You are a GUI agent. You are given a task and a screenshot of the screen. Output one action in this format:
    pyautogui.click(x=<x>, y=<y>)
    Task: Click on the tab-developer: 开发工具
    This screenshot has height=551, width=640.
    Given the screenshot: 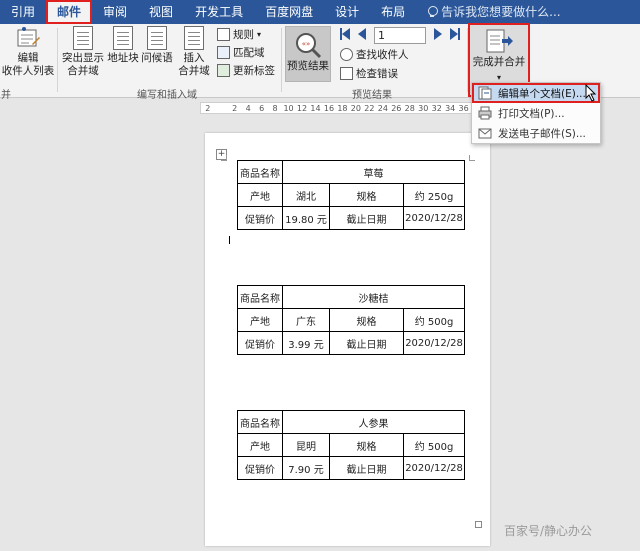 What is the action you would take?
    pyautogui.click(x=219, y=12)
    